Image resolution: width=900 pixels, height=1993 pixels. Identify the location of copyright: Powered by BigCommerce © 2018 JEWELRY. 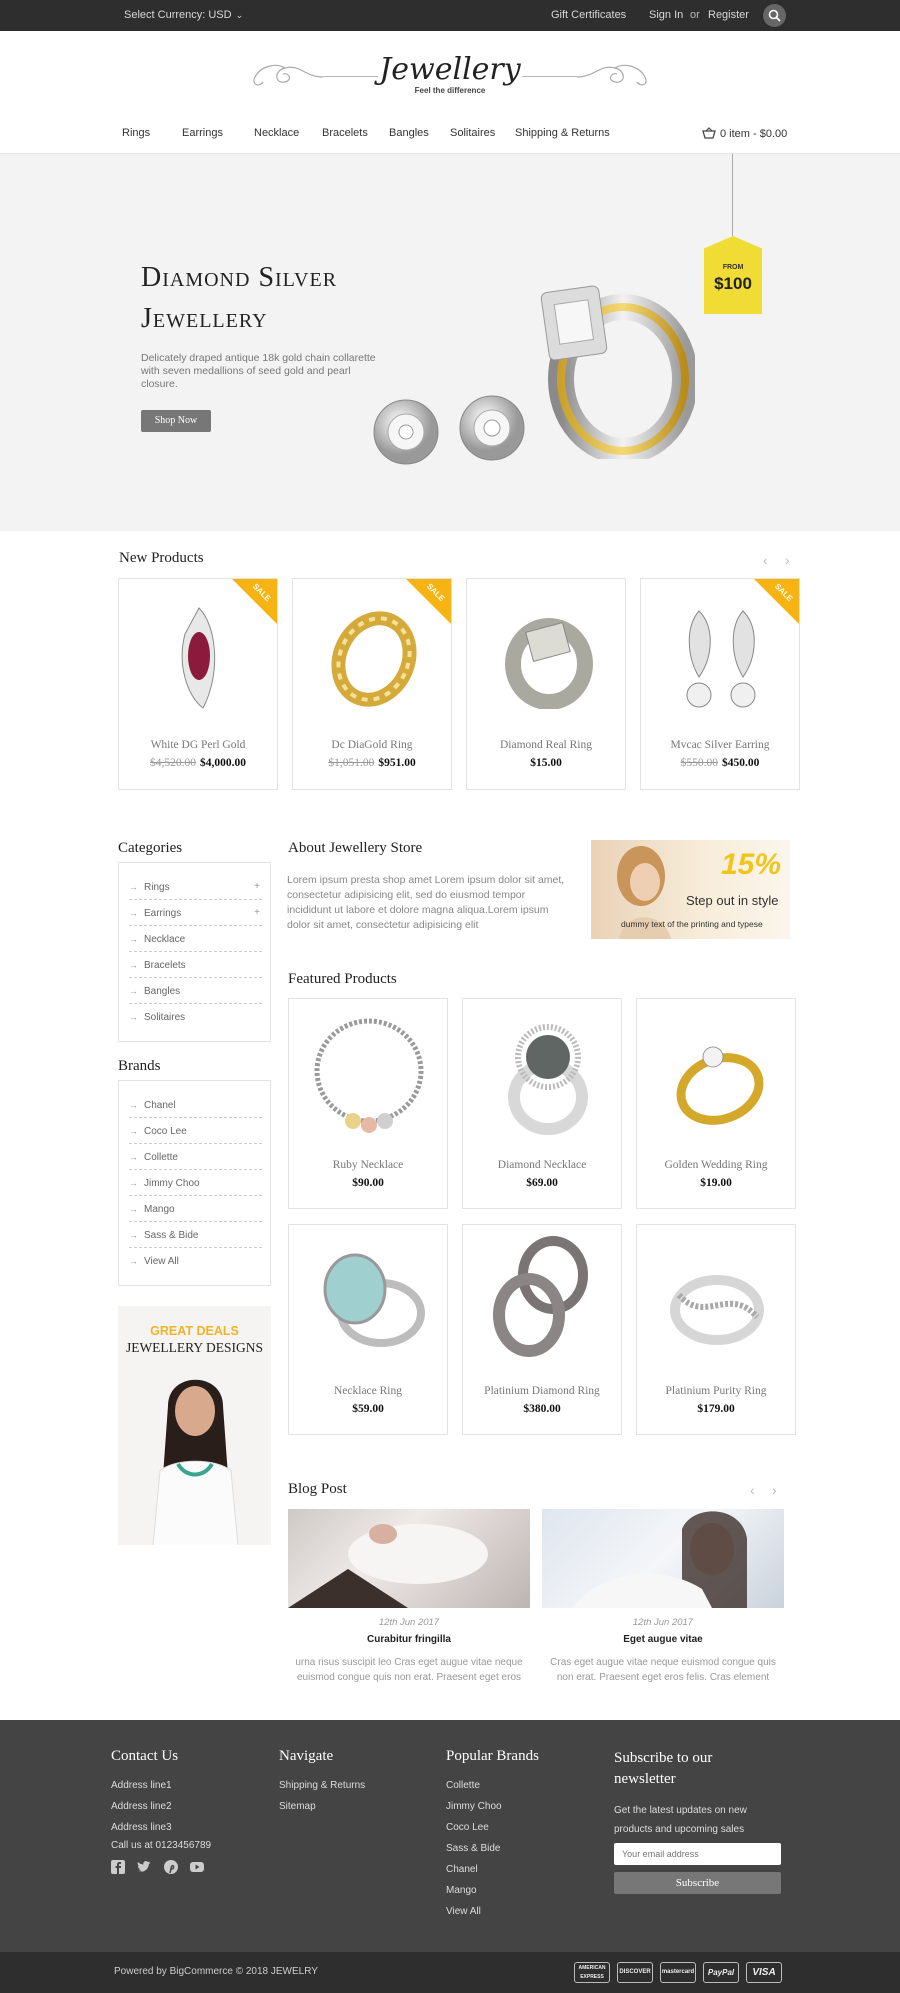
(216, 1971).